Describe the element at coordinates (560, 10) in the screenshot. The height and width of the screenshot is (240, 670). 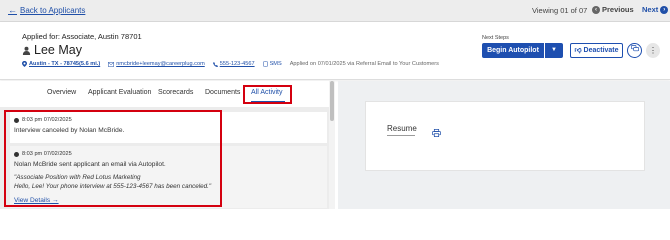
I see `viewing-count: Viewing 01 of 07` at that location.